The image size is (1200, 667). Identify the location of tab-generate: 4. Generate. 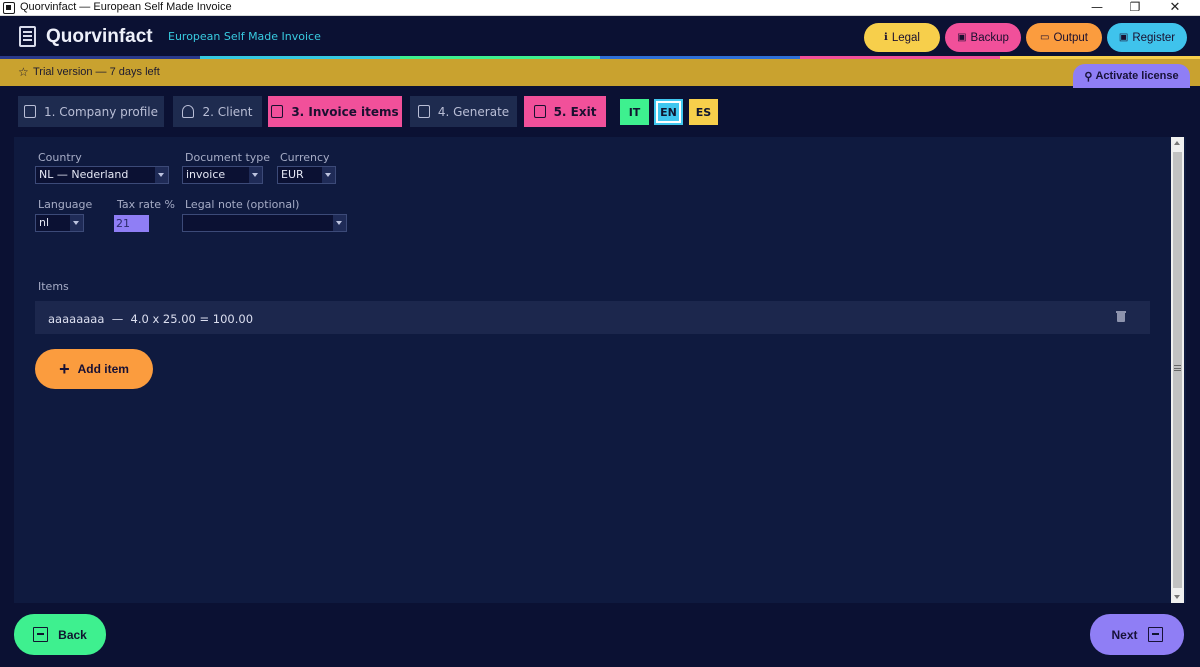
(463, 111).